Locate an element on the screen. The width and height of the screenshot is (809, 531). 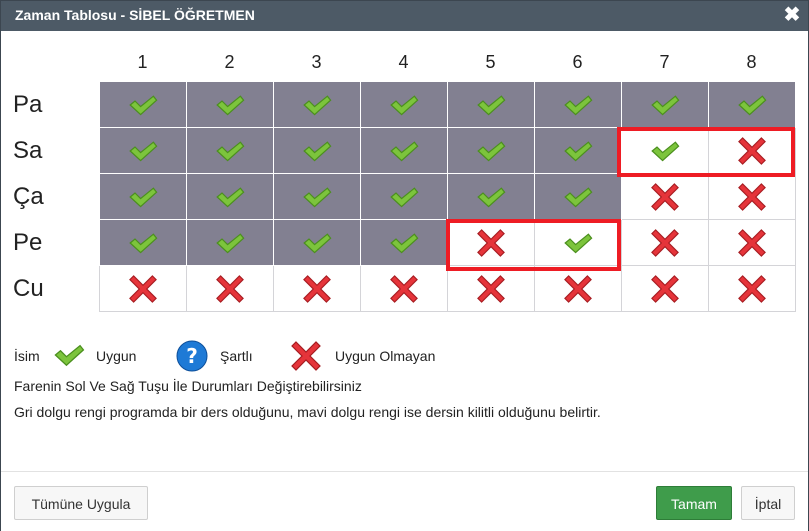
day-row: Sa is located at coordinates (404, 150).